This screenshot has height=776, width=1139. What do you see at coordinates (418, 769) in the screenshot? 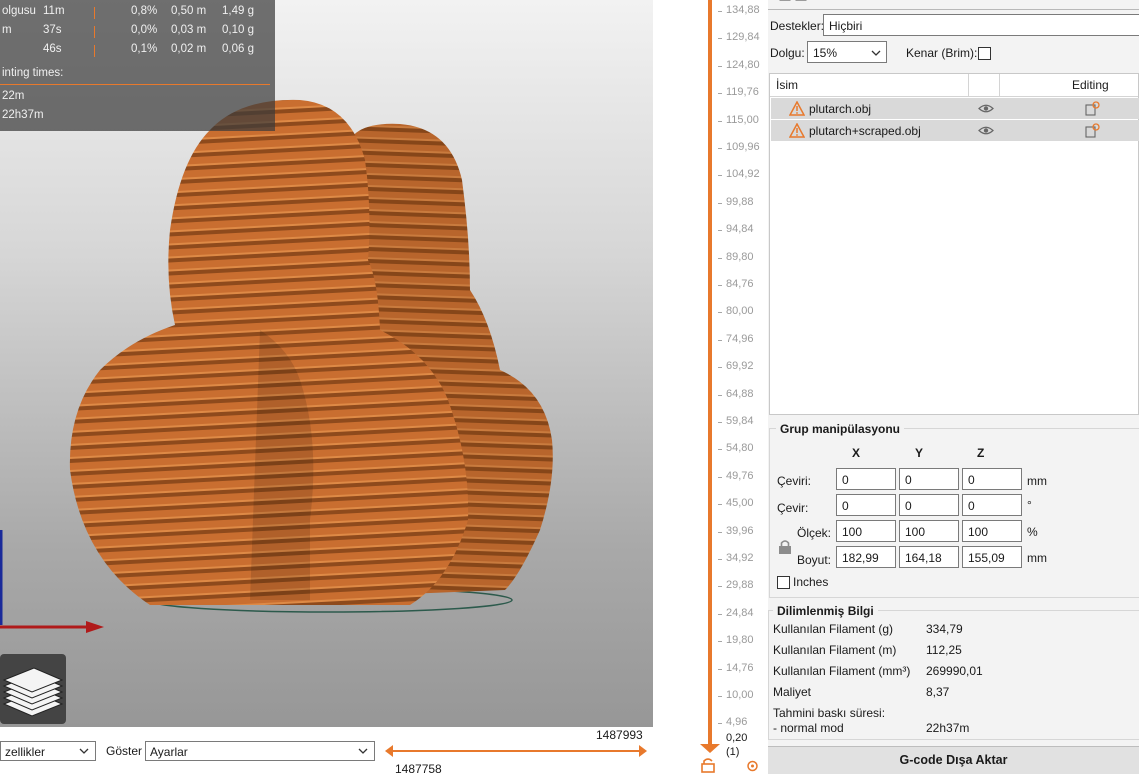
I see `h-slider-left-value: 1487758` at bounding box center [418, 769].